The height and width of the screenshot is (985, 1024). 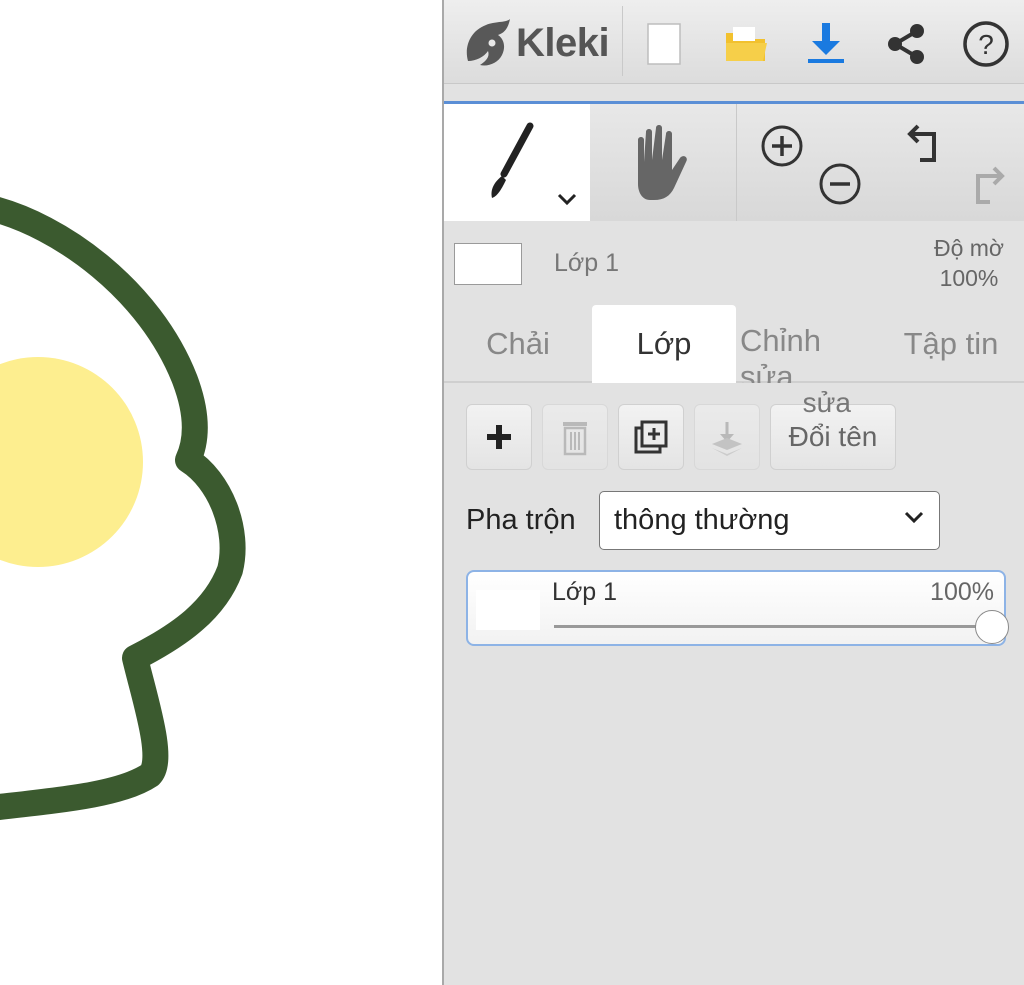 What do you see at coordinates (702, 520) in the screenshot?
I see `blend-mode-value: thông thường` at bounding box center [702, 520].